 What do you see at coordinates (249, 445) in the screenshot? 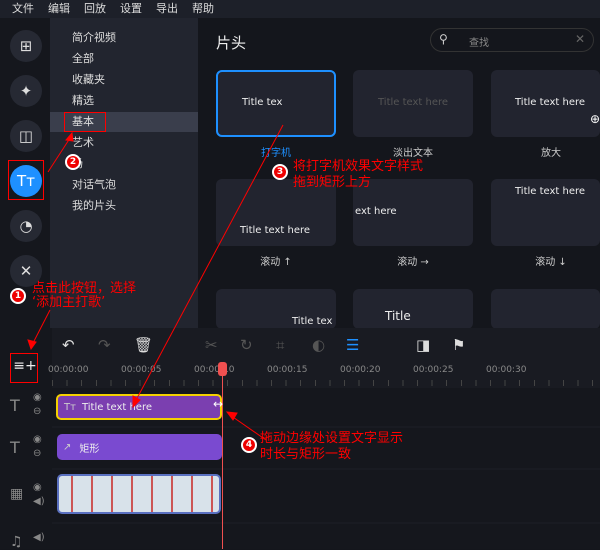
I see `step-badge: 4` at bounding box center [249, 445].